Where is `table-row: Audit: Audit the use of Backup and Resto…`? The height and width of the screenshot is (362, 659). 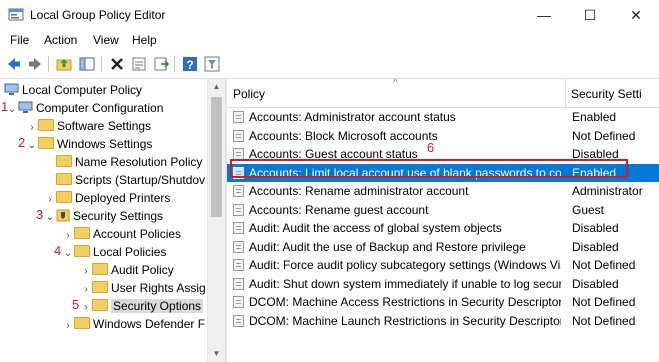 table-row: Audit: Audit the use of Backup and Resto… is located at coordinates (443, 247).